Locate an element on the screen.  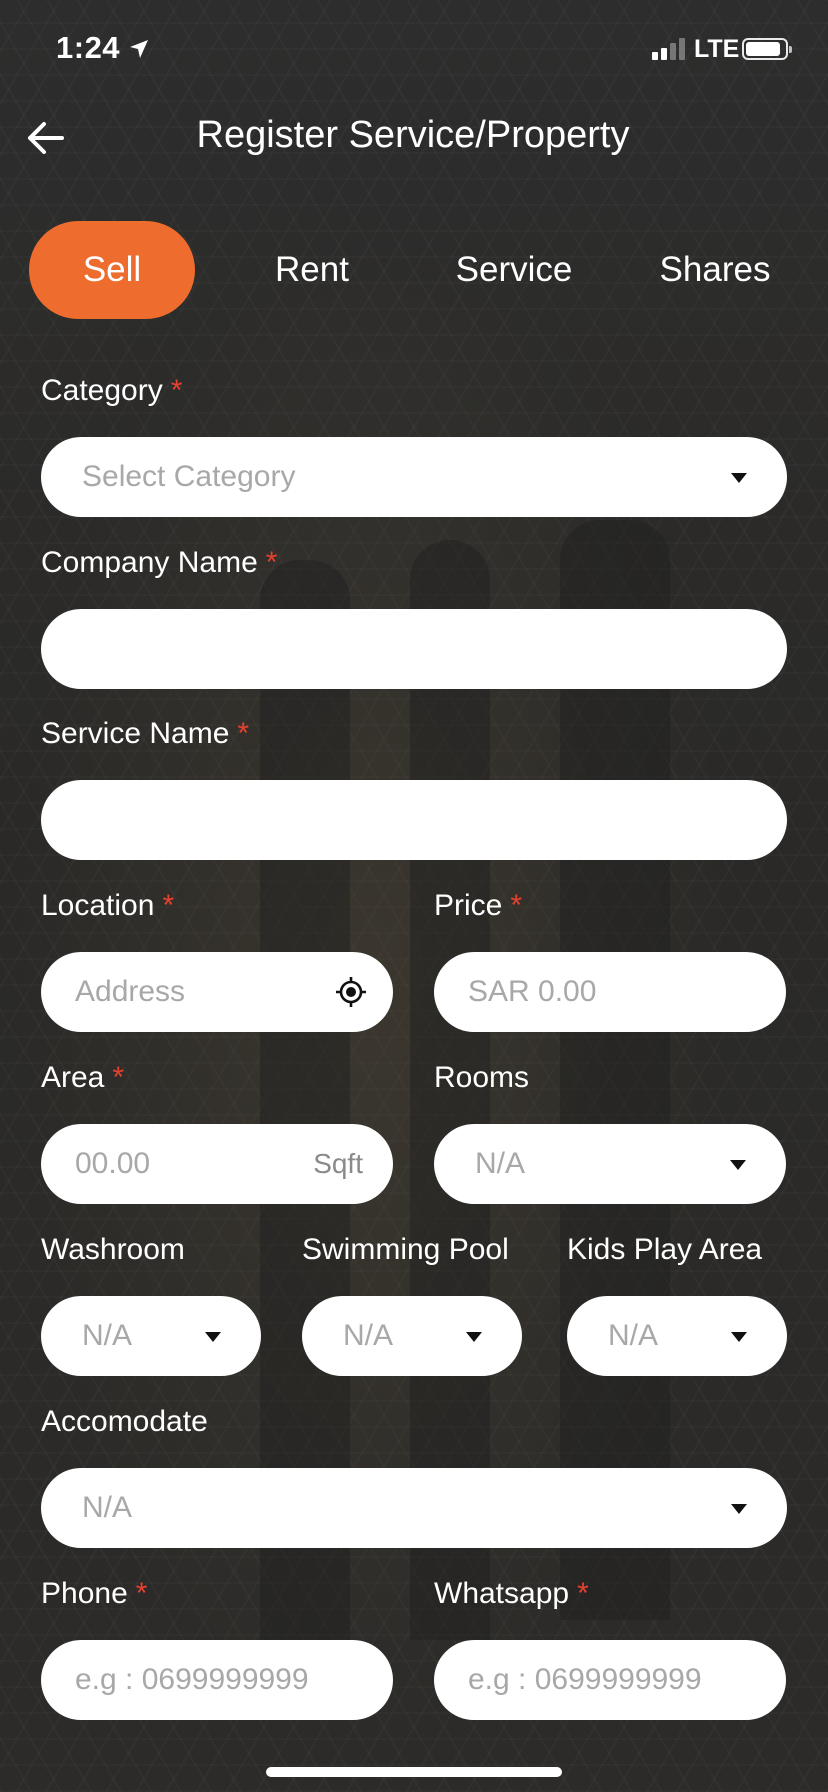
phone-label-text: Phone is located at coordinates (84, 1593).